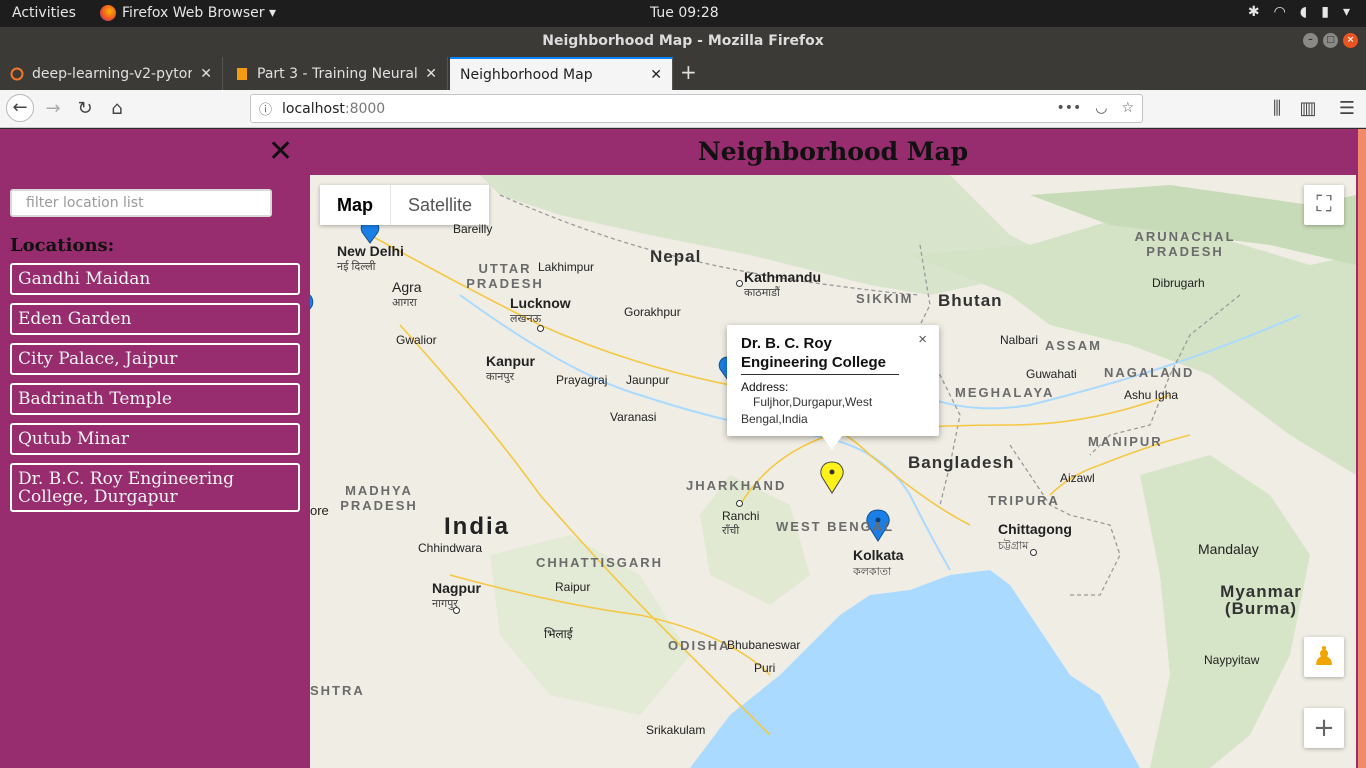 This screenshot has width=1366, height=768. I want to click on navigation-toolbar: ← → ↻ ⌂ ⓘ localhost:8000 ••• ◡ ☆ ⫼ ▥ ☰, so click(683, 109).